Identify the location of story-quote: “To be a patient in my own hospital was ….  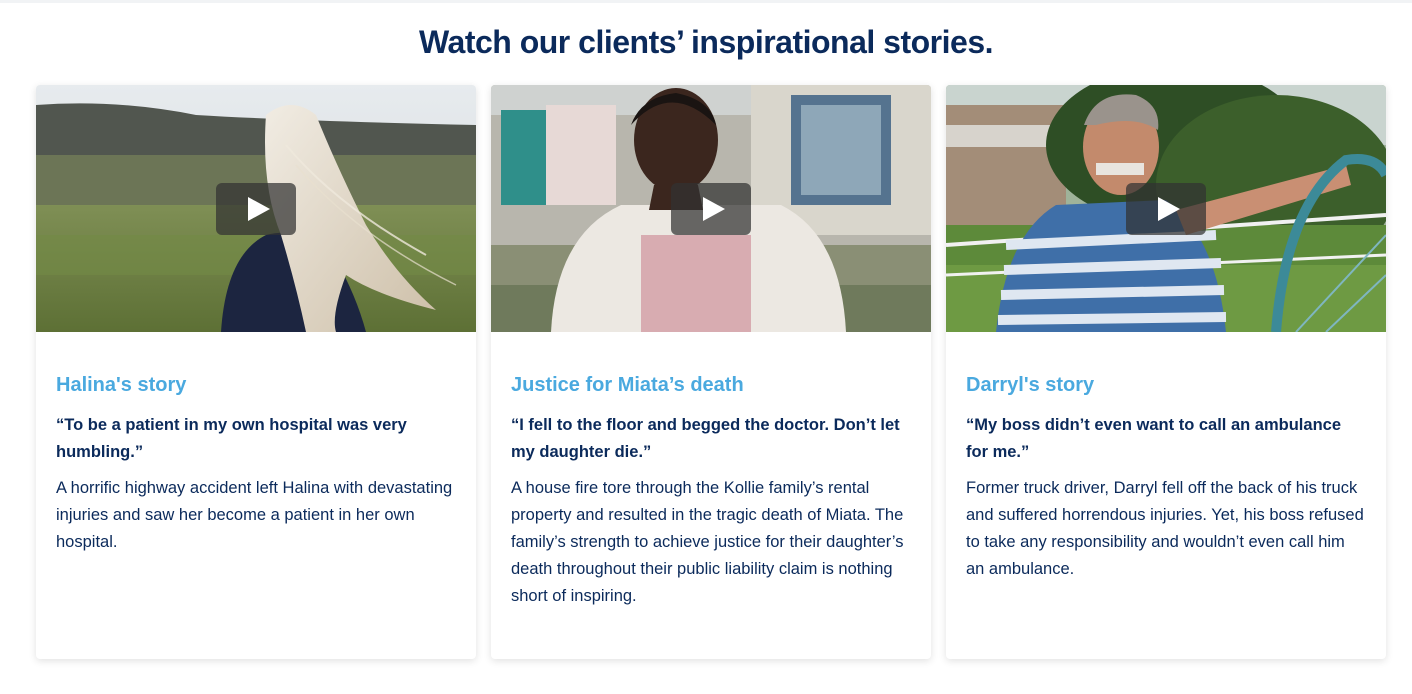
(231, 438).